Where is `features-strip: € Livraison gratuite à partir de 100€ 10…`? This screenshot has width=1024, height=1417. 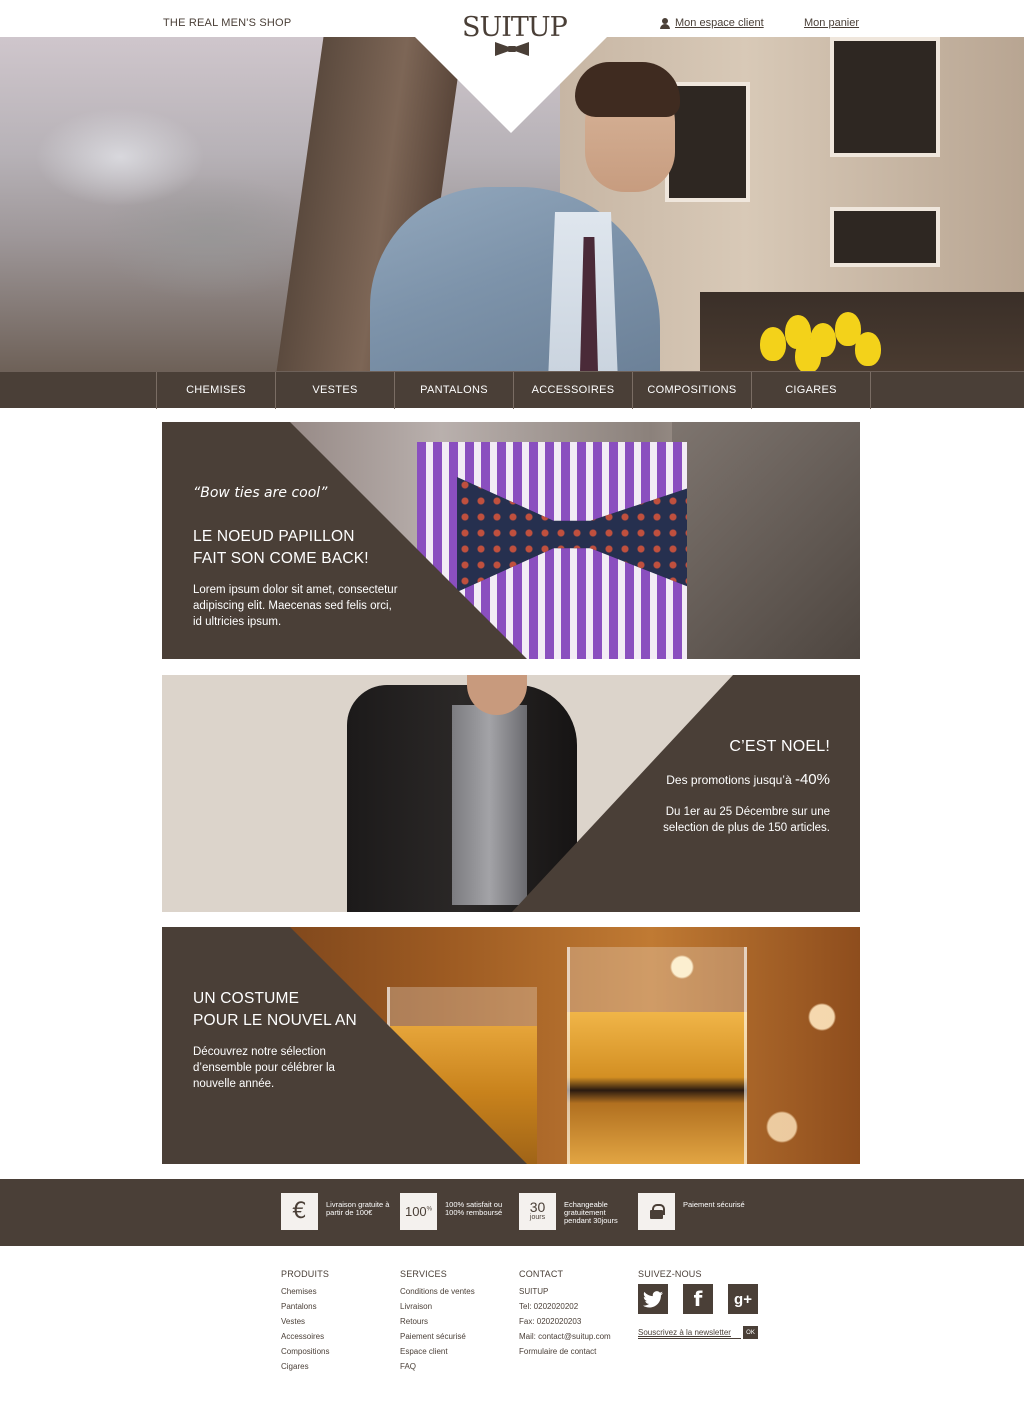 features-strip: € Livraison gratuite à partir de 100€ 10… is located at coordinates (512, 1212).